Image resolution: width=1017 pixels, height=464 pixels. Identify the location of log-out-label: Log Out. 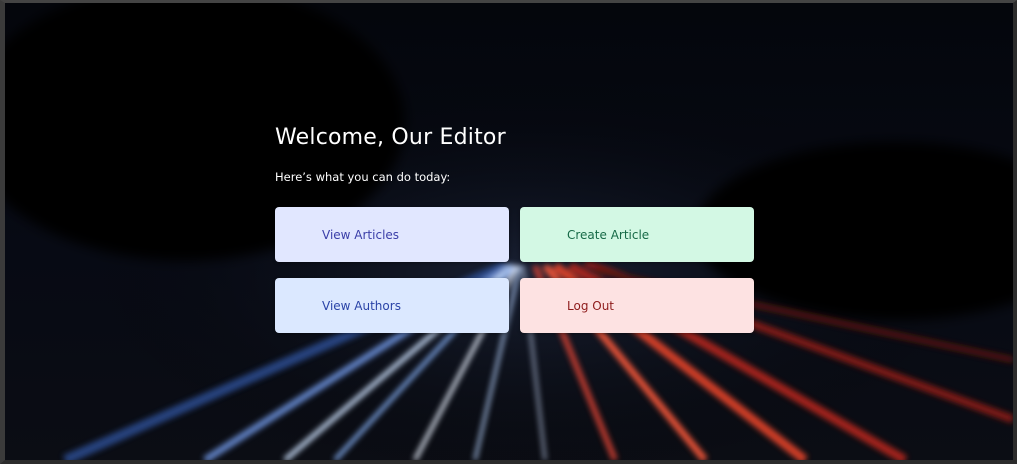
(591, 305).